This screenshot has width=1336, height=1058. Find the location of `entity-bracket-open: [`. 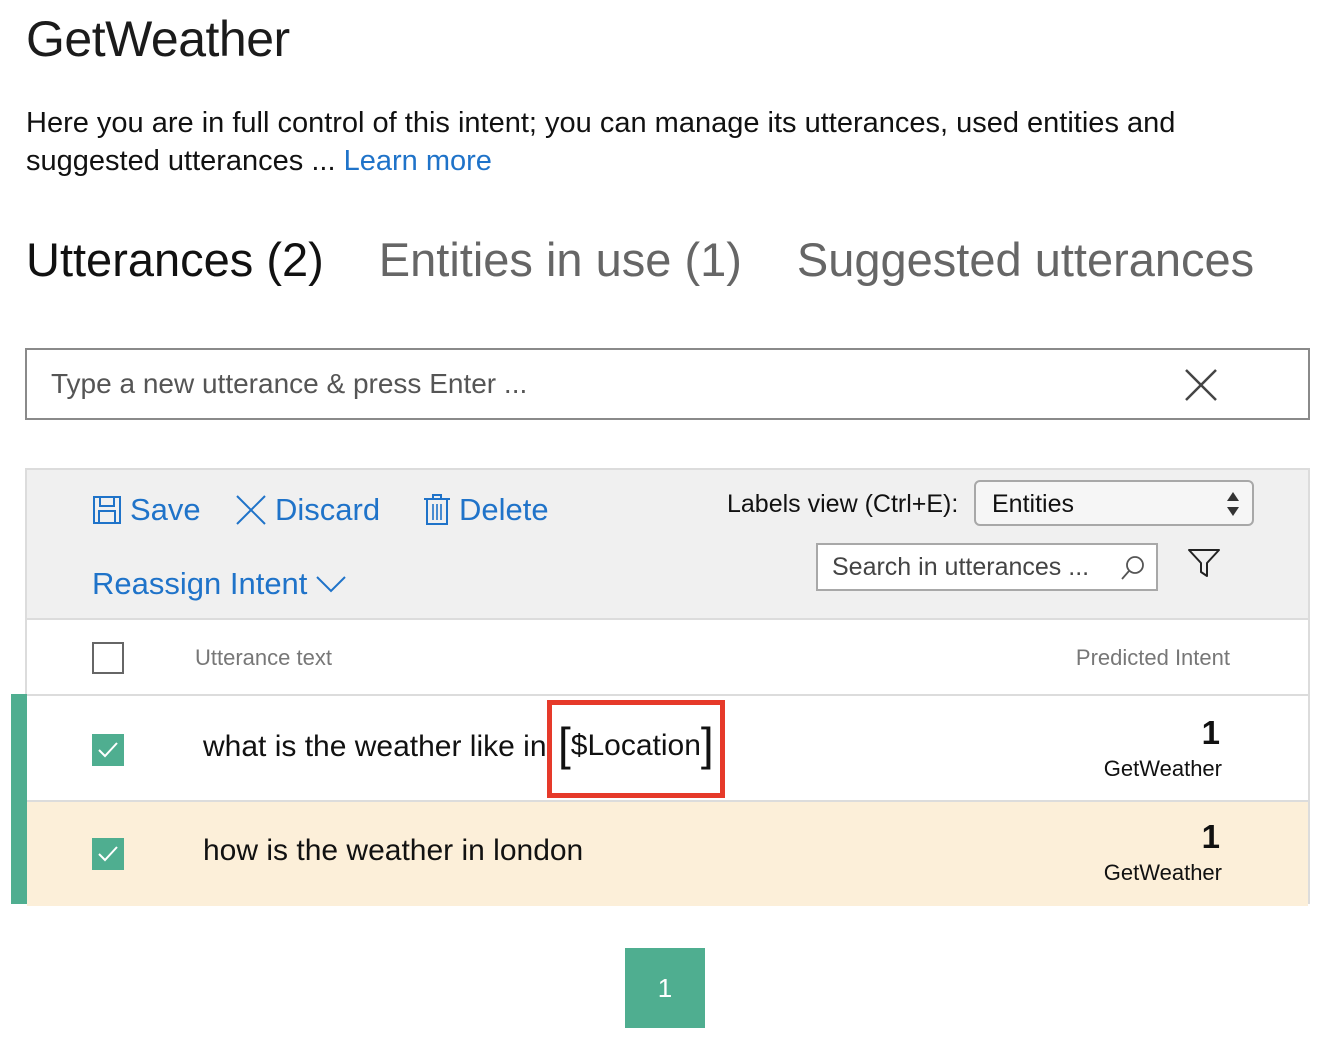

entity-bracket-open: [ is located at coordinates (564, 744).